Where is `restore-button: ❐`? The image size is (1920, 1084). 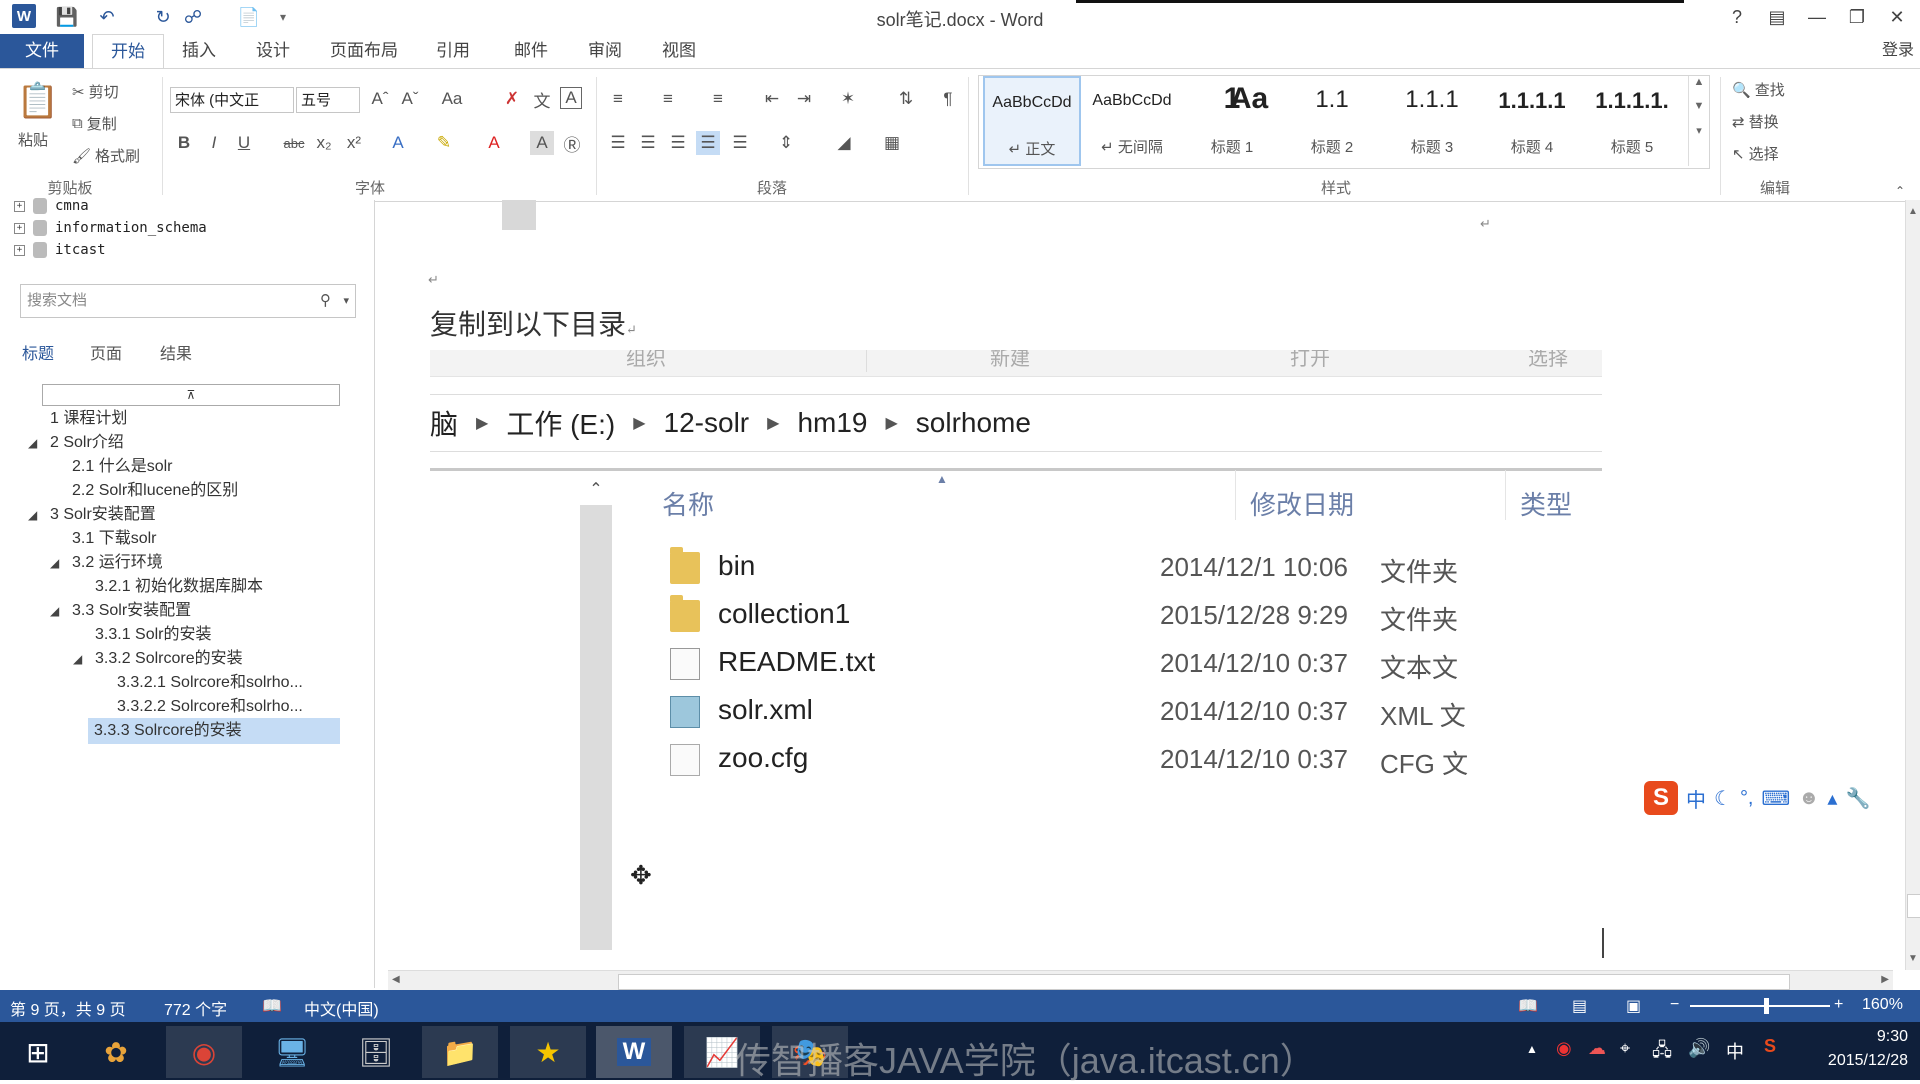 restore-button: ❐ is located at coordinates (1857, 17).